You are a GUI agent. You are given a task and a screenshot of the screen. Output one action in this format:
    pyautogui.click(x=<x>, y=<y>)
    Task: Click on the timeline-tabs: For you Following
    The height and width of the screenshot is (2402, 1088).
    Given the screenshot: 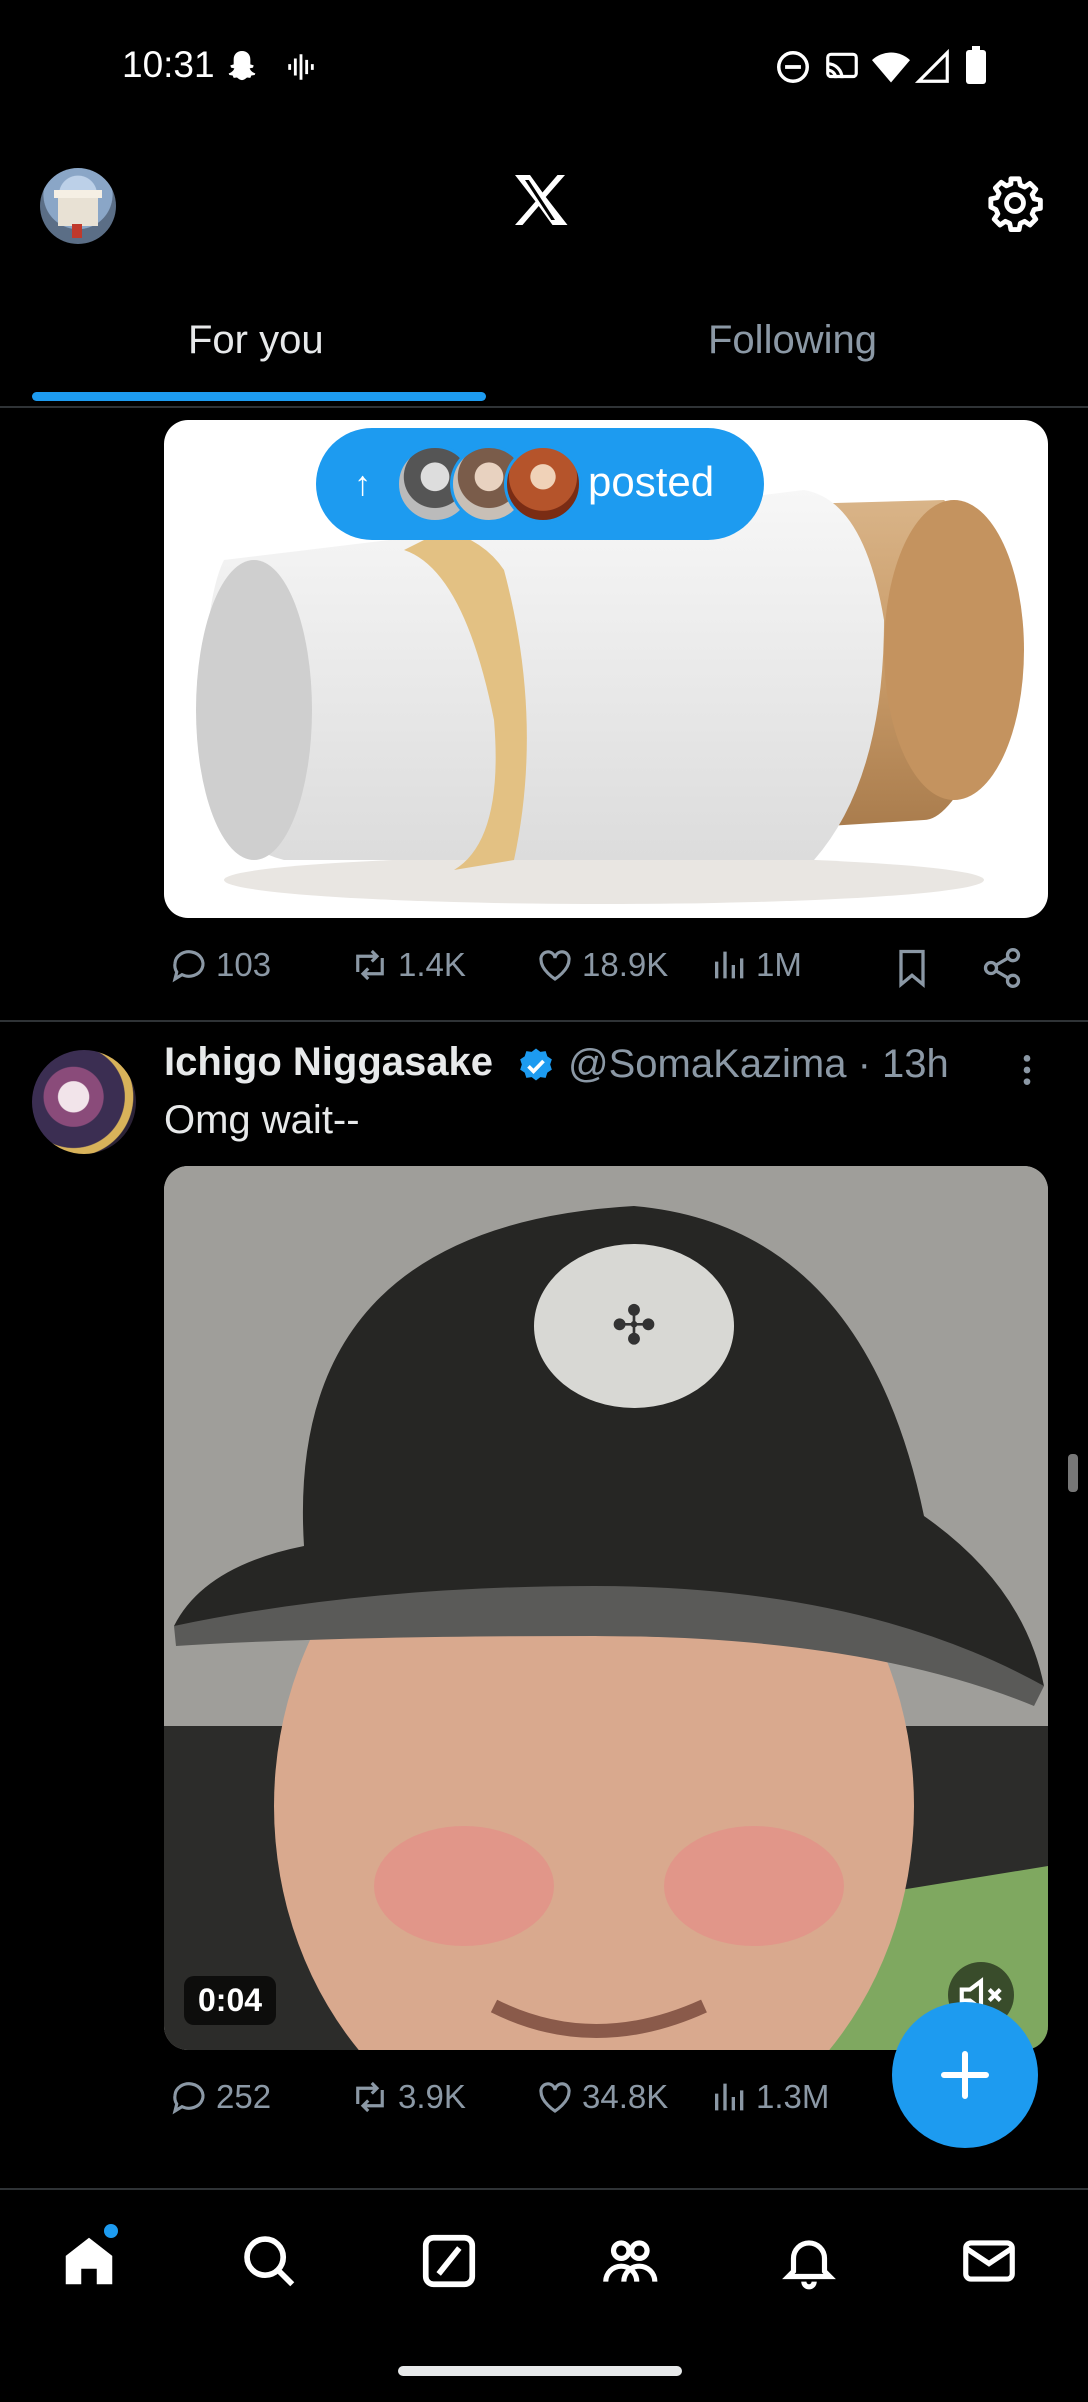 What is the action you would take?
    pyautogui.click(x=544, y=349)
    